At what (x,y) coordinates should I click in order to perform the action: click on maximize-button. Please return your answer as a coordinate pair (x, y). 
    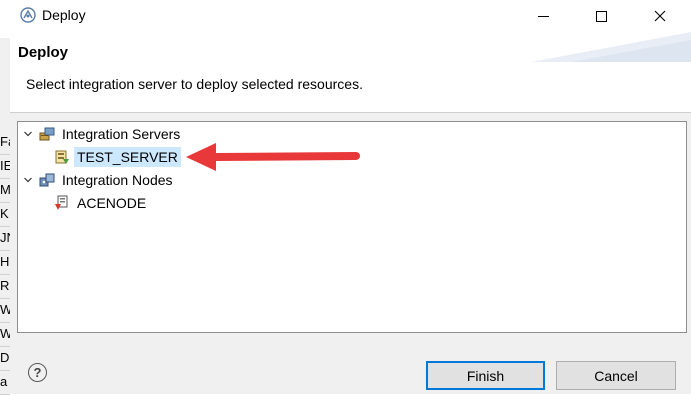
    Looking at the image, I should click on (601, 16).